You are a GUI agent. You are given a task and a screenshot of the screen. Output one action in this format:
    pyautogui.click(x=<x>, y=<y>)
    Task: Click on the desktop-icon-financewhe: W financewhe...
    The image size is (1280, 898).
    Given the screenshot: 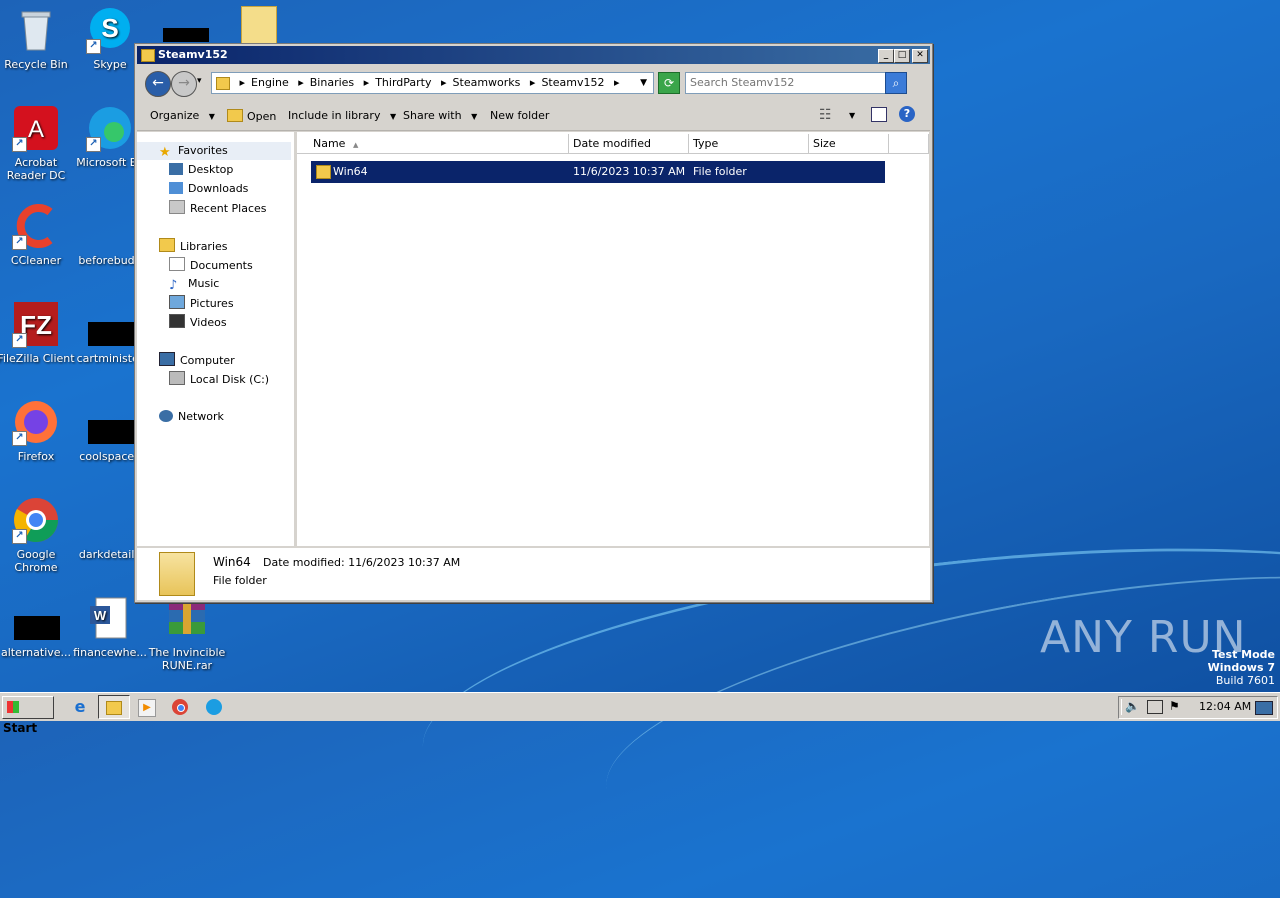 What is the action you would take?
    pyautogui.click(x=110, y=626)
    